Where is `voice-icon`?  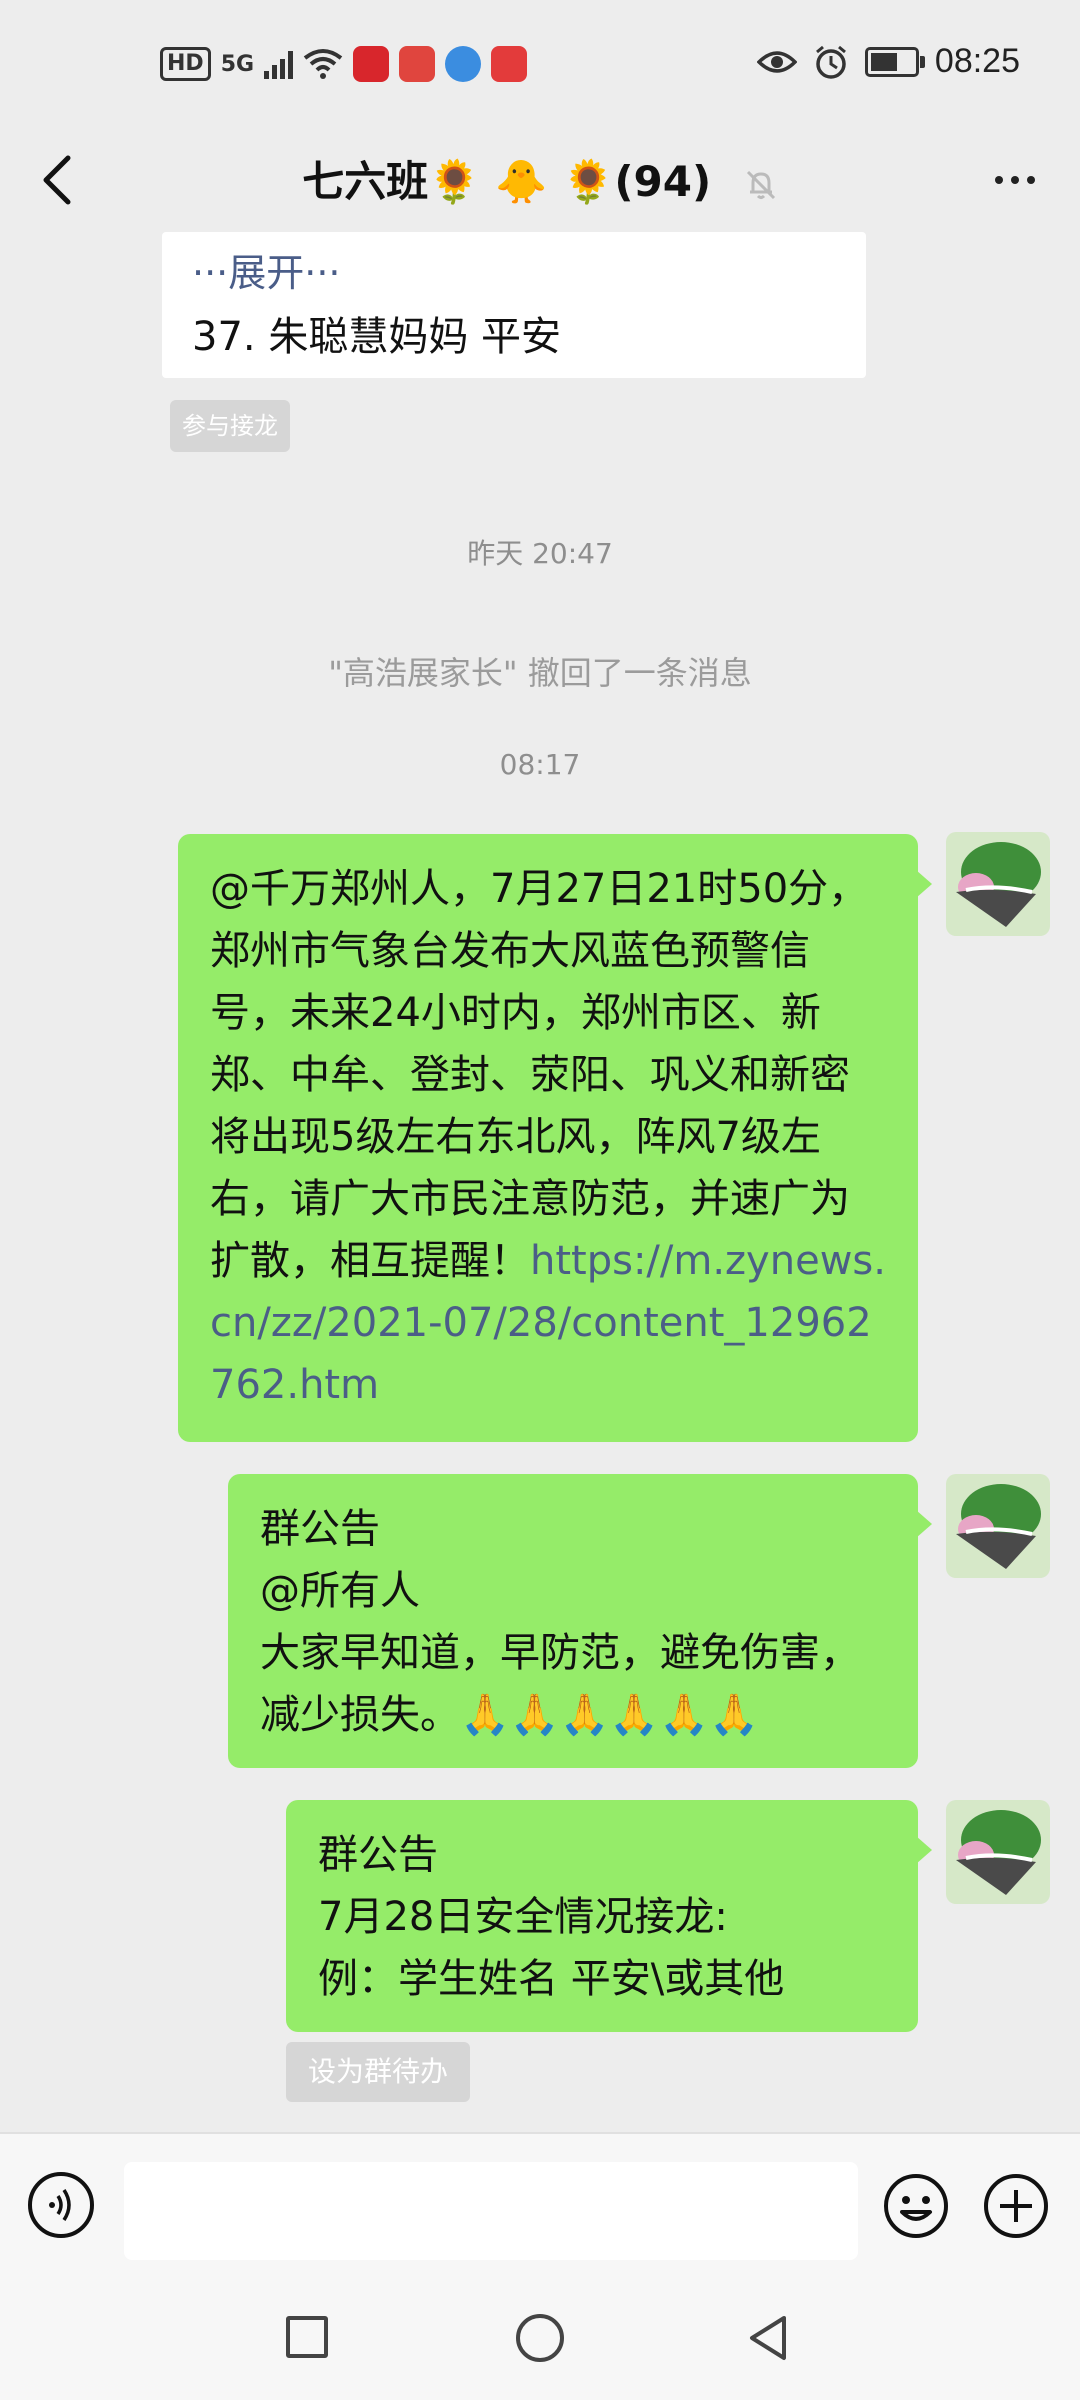 voice-icon is located at coordinates (60, 2205).